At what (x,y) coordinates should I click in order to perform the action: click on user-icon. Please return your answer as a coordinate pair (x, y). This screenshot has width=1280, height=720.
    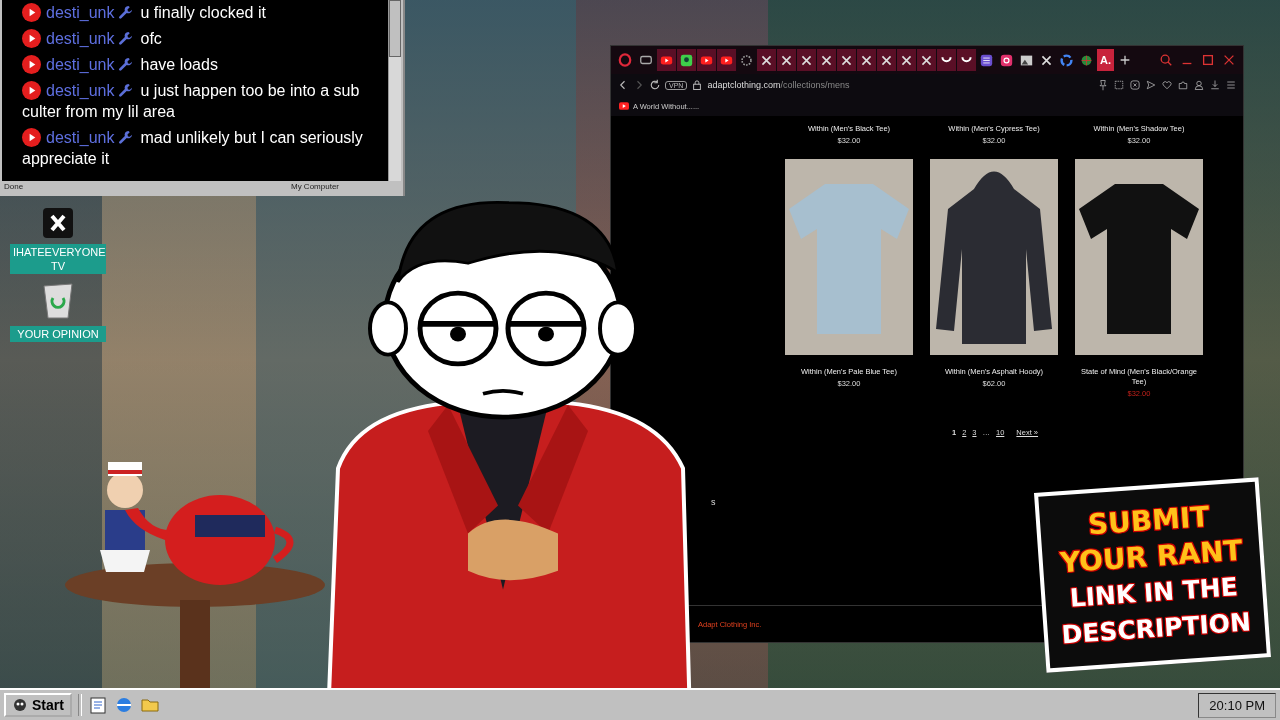
    Looking at the image, I should click on (1199, 85).